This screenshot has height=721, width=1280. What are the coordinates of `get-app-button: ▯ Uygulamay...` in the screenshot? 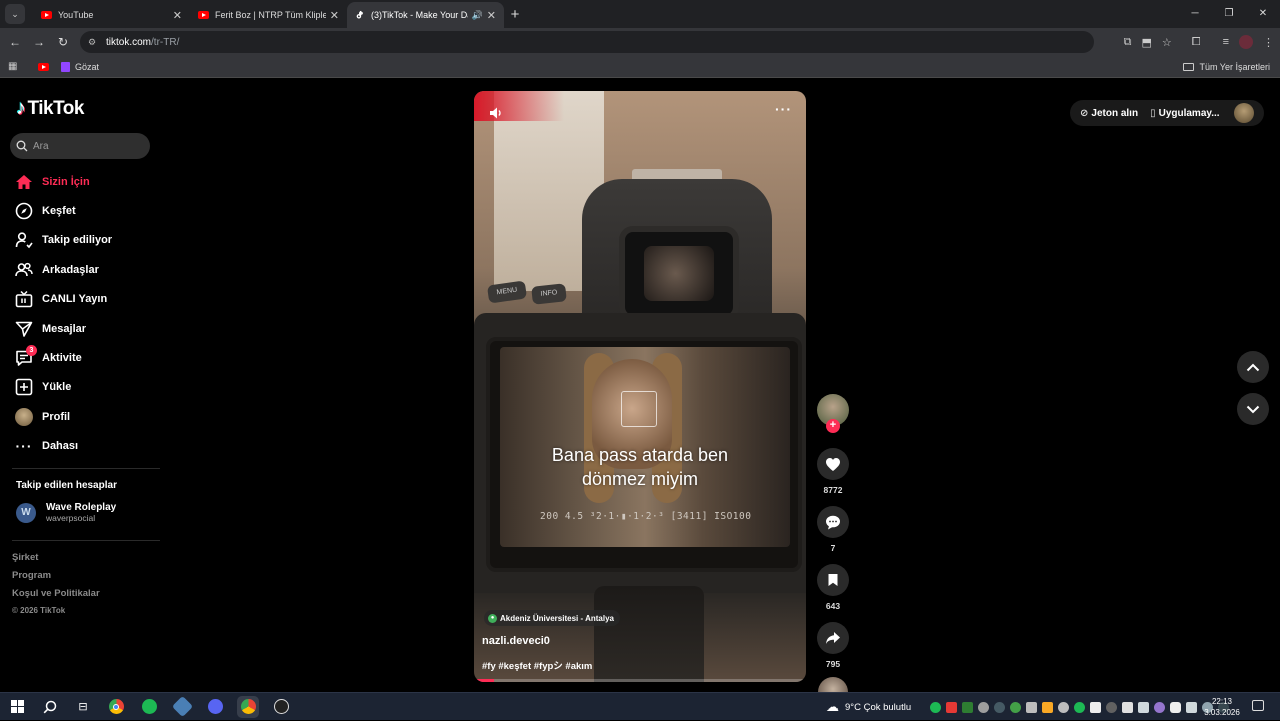 It's located at (1184, 113).